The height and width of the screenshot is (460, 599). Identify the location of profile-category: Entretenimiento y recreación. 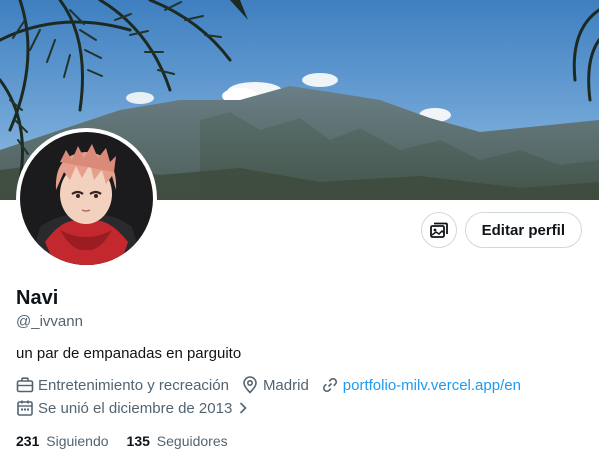
(122, 385).